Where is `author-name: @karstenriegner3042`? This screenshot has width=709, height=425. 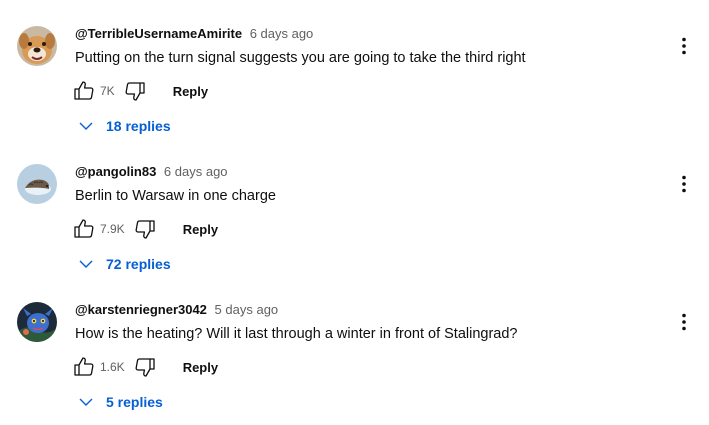
author-name: @karstenriegner3042 is located at coordinates (141, 309).